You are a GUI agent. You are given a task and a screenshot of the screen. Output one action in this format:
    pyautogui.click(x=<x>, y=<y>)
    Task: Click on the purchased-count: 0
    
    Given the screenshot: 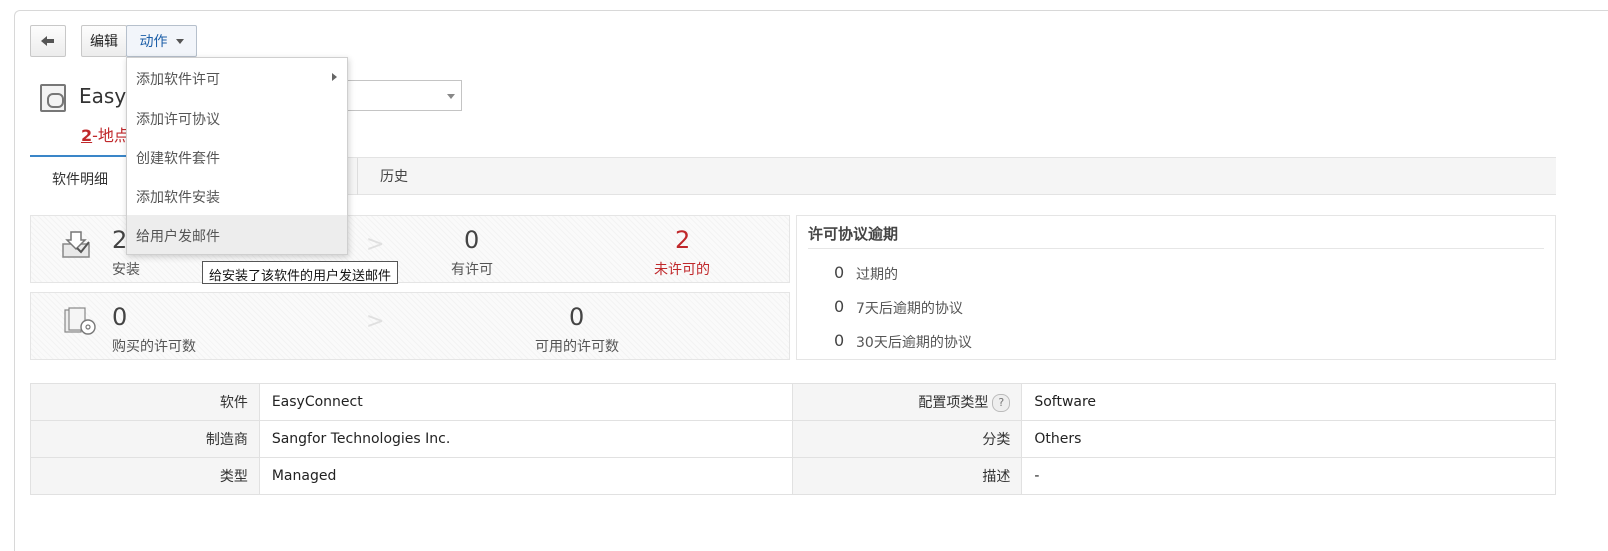 What is the action you would take?
    pyautogui.click(x=119, y=317)
    